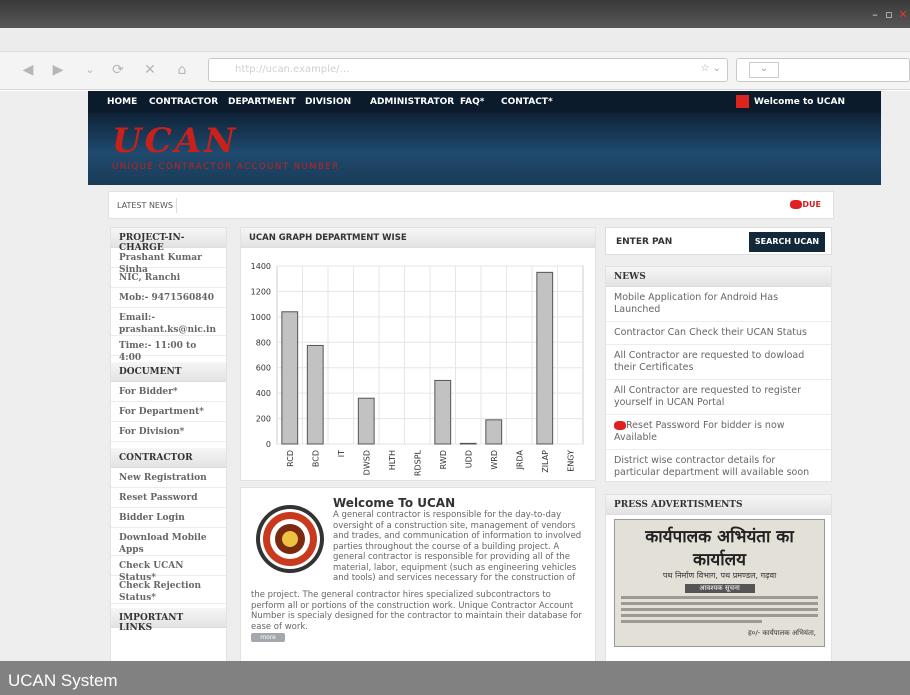 The width and height of the screenshot is (910, 695). Describe the element at coordinates (268, 637) in the screenshot. I see `more-button: more` at that location.